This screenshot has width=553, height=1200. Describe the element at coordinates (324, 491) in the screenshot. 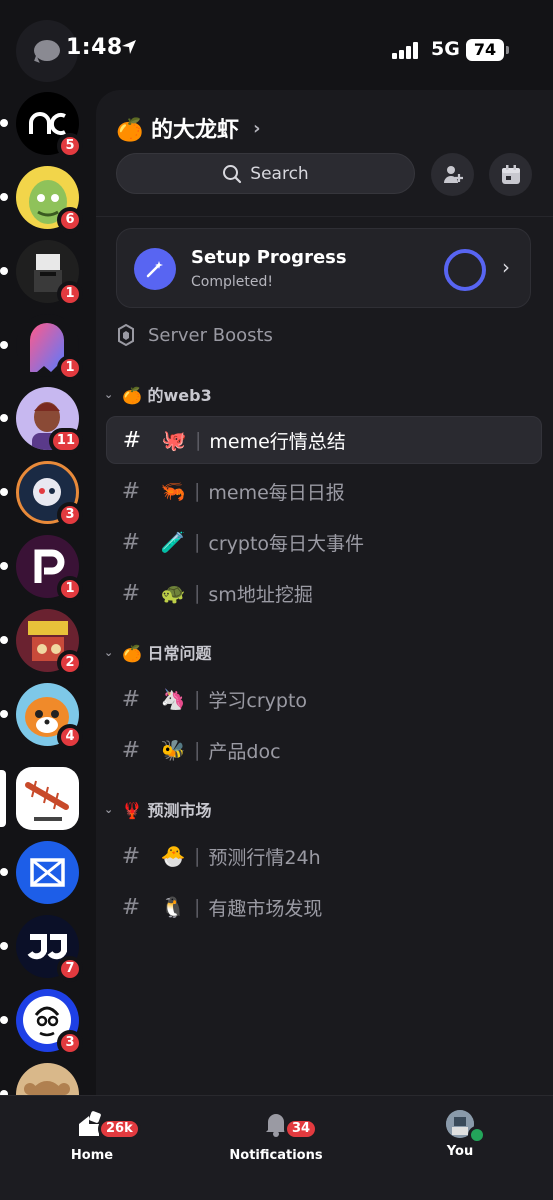

I see `channel-item: # 🦐 | meme每日日报` at that location.